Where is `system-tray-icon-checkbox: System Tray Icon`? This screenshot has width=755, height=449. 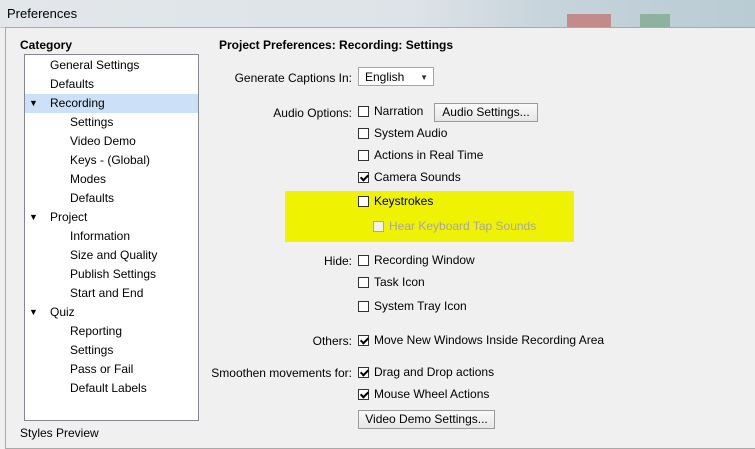 system-tray-icon-checkbox: System Tray Icon is located at coordinates (423, 307).